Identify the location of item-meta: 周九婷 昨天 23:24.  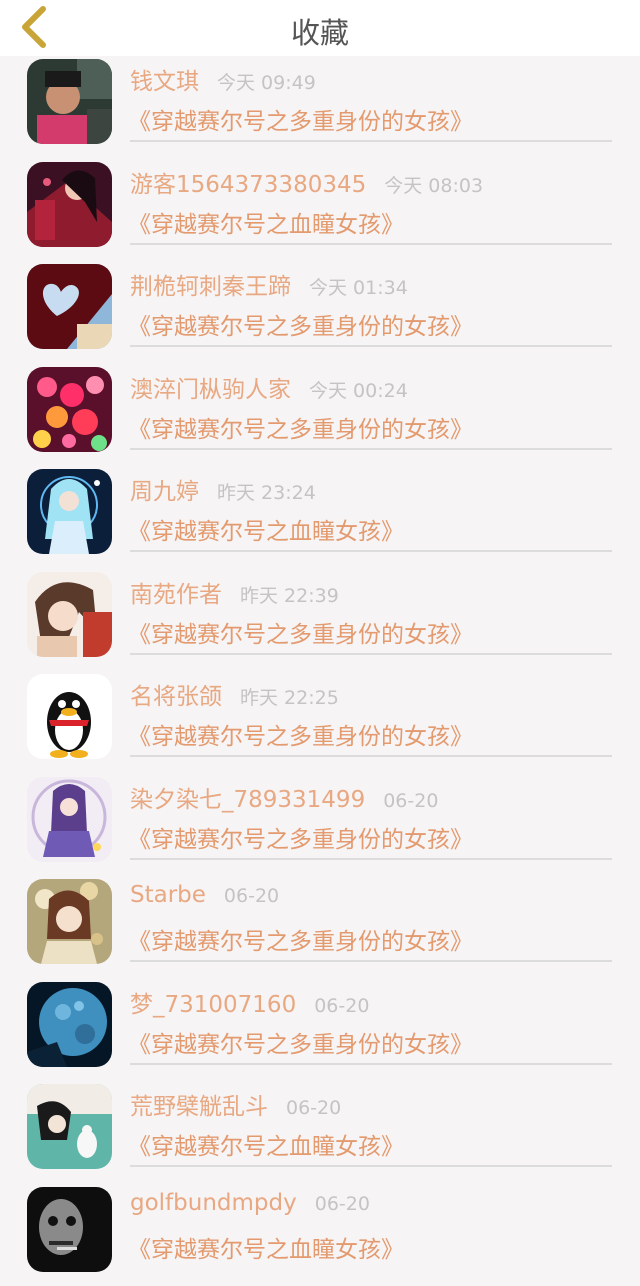
(223, 489).